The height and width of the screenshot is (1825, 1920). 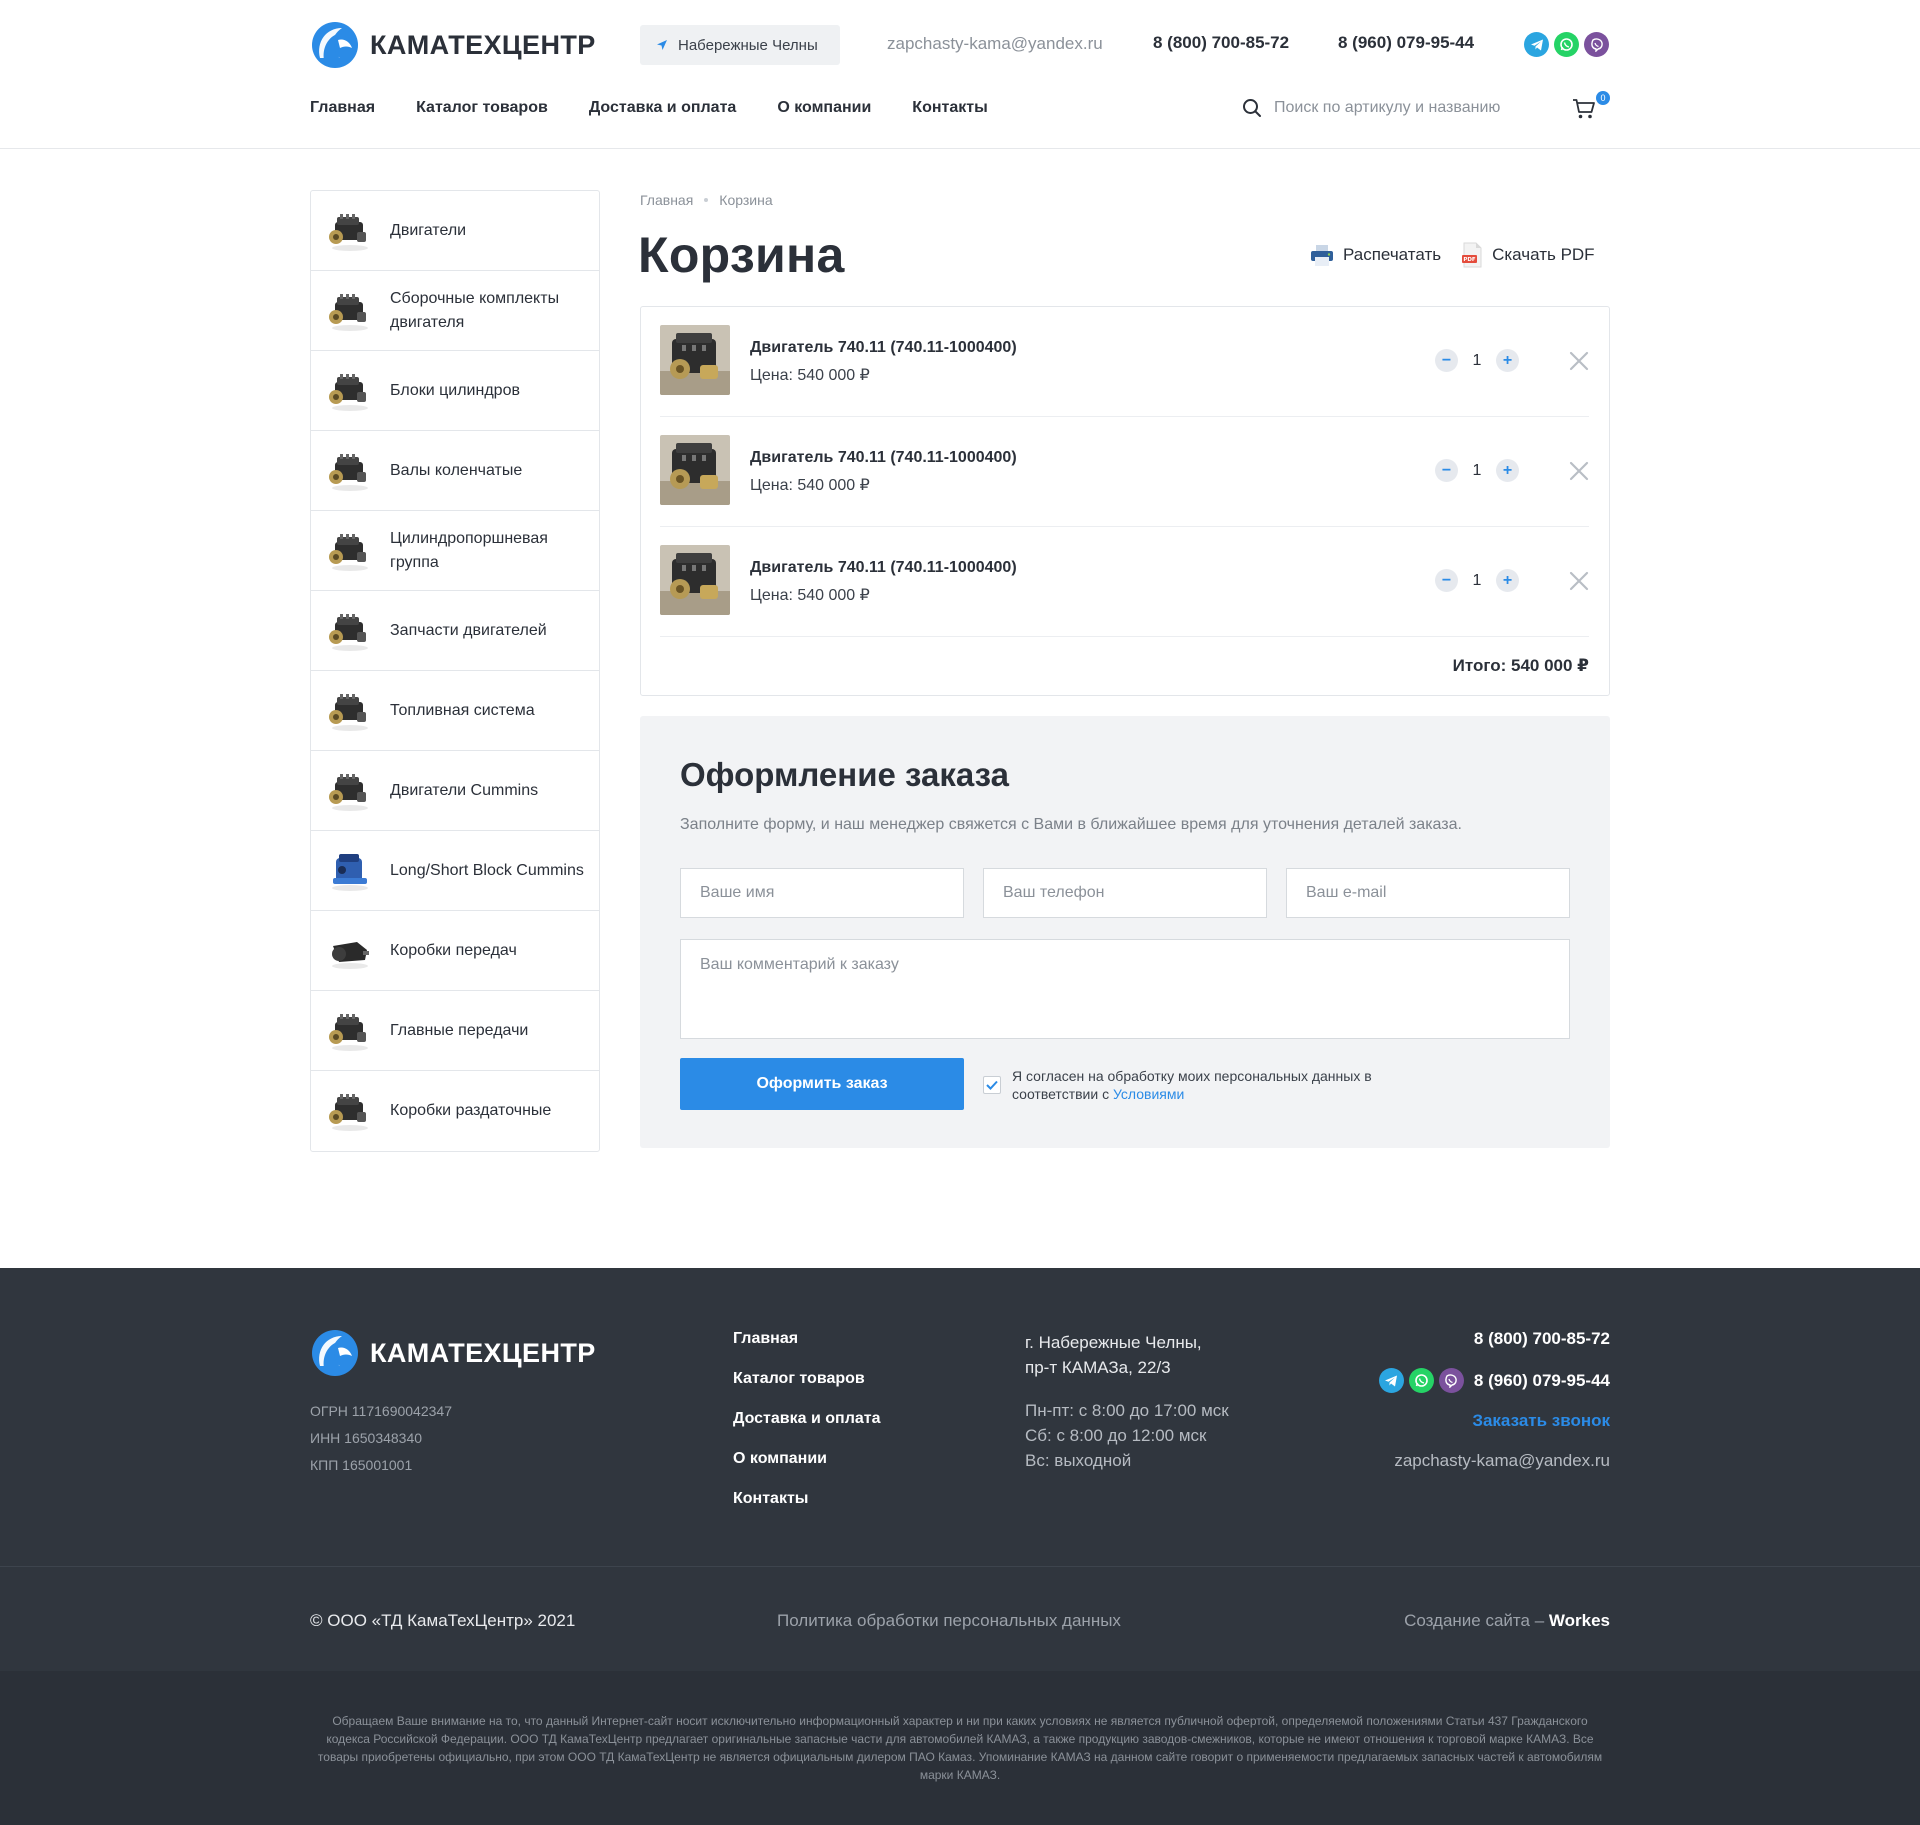 What do you see at coordinates (428, 230) in the screenshot?
I see `sidebar-item-label: Двигатели` at bounding box center [428, 230].